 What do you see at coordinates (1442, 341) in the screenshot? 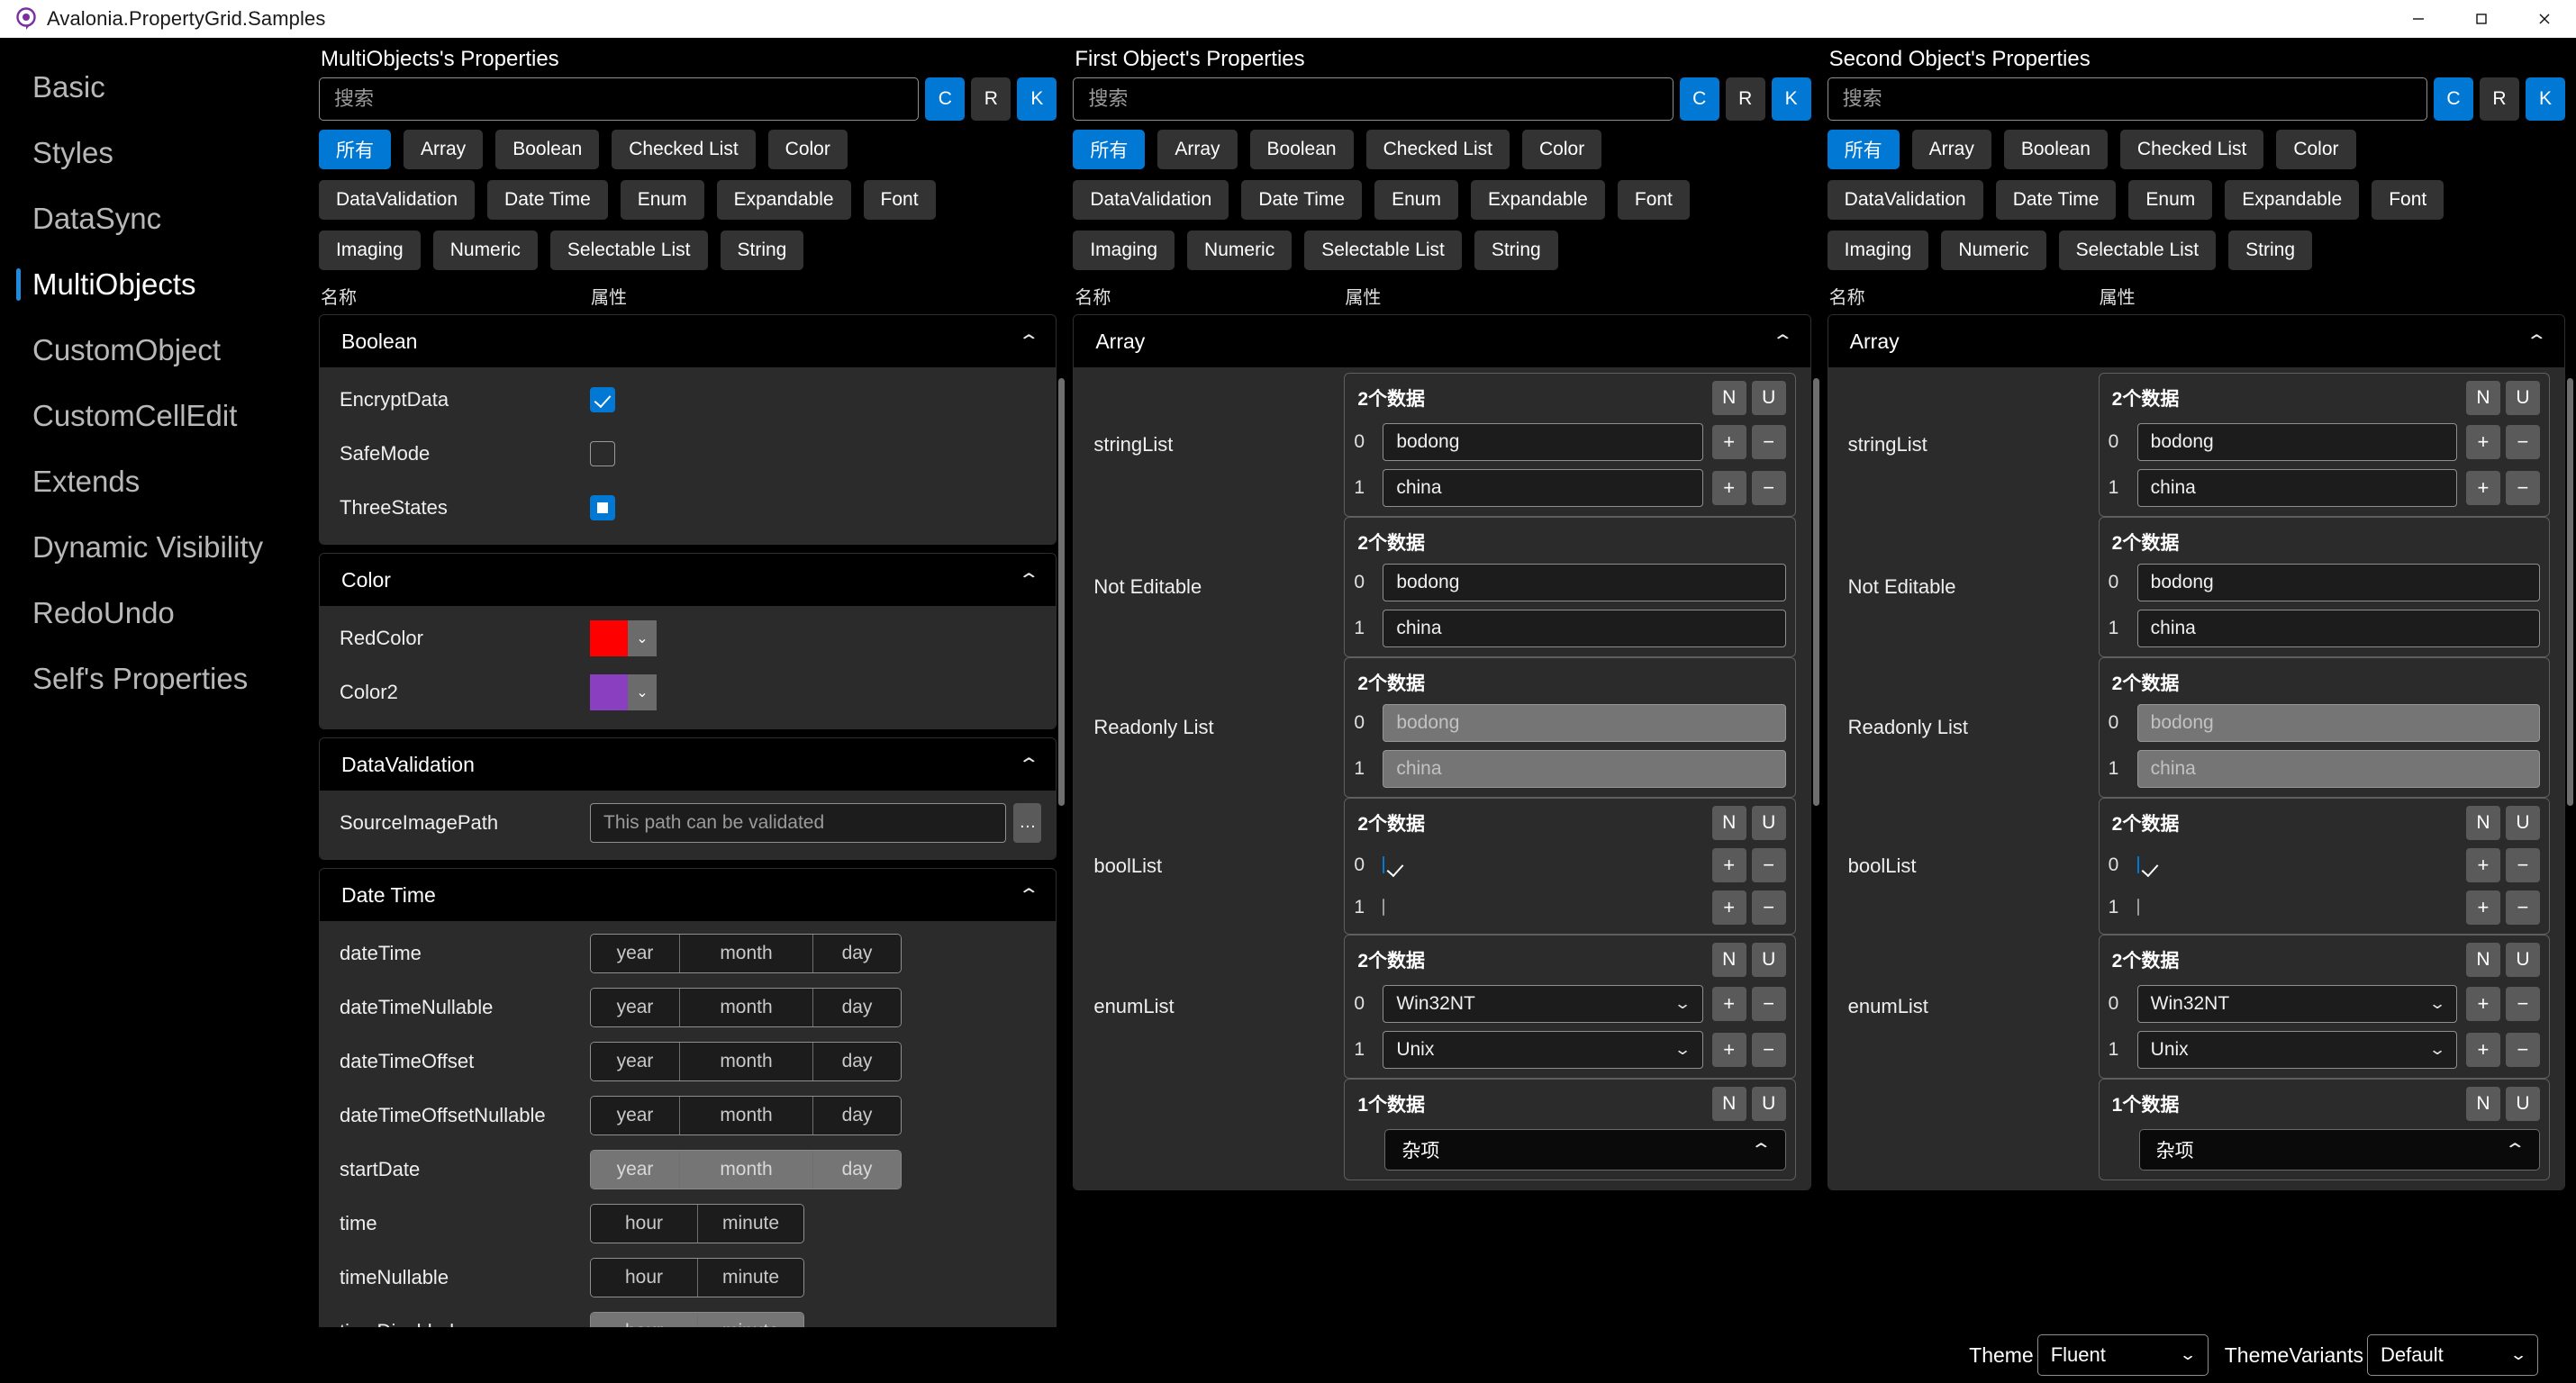
I see `category-header: Array ⌃` at bounding box center [1442, 341].